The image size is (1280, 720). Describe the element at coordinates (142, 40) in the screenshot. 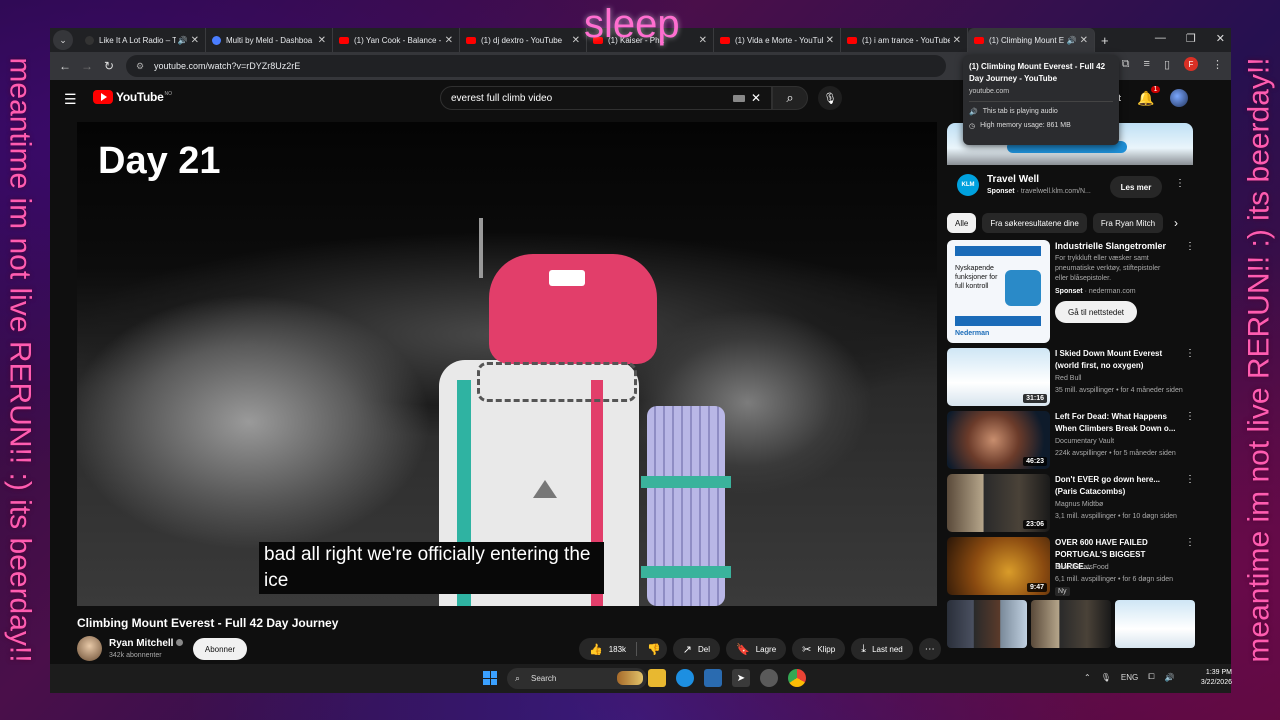

I see `browser-tab: Like It A Lot Radio – T 🔊 ✕` at that location.